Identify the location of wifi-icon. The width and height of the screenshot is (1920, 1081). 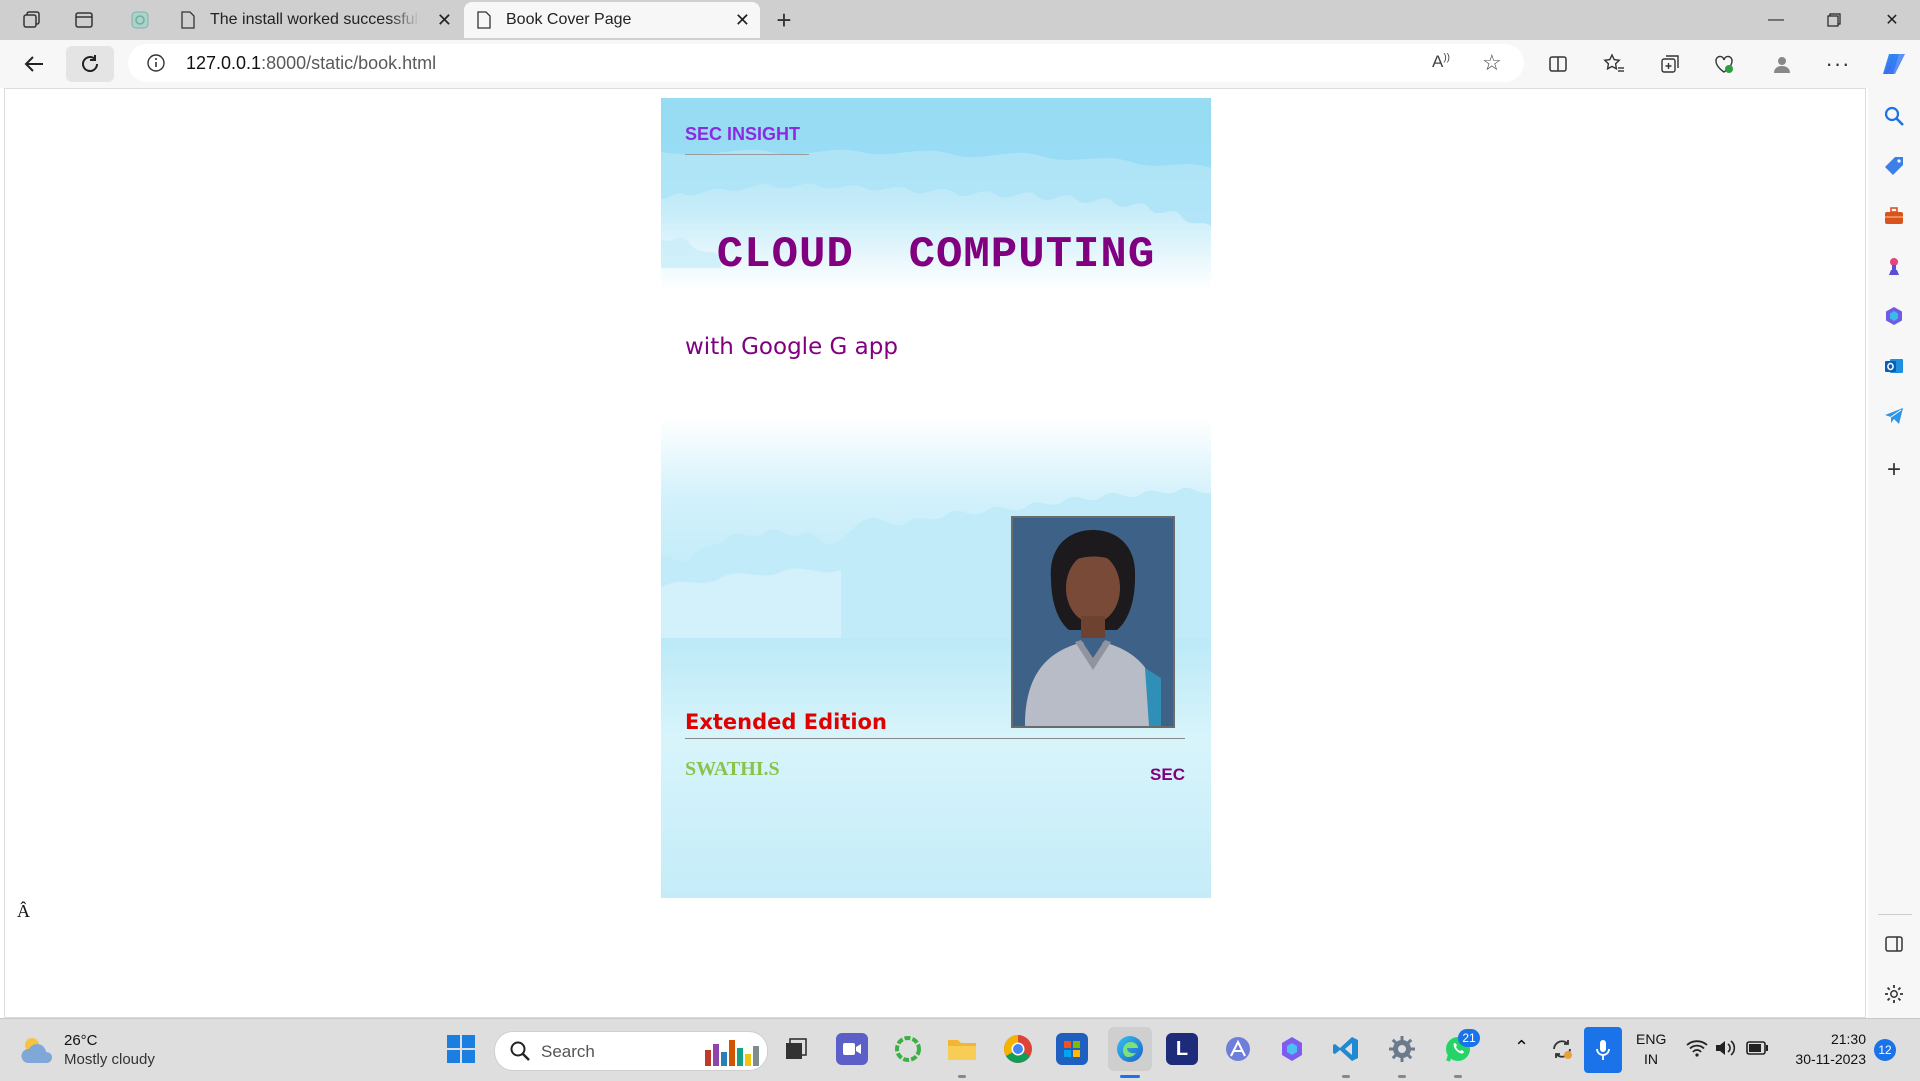
(1697, 1049).